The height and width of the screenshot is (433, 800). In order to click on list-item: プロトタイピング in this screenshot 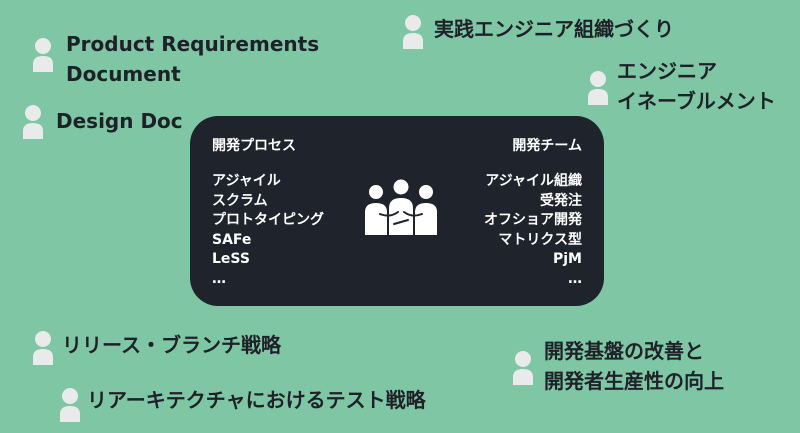, I will do `click(268, 220)`.